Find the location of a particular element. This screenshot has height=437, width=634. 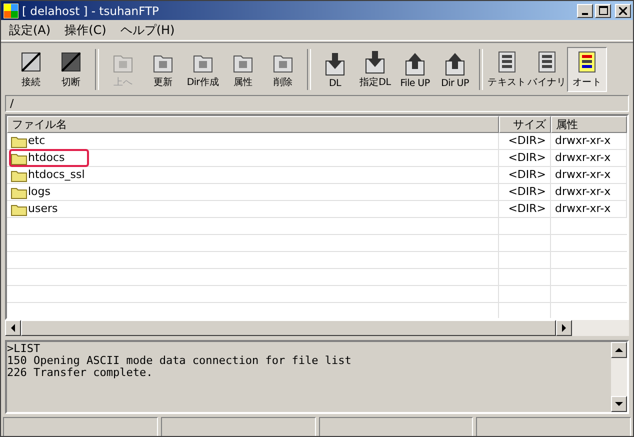

log-line: >LIST is located at coordinates (24, 349).